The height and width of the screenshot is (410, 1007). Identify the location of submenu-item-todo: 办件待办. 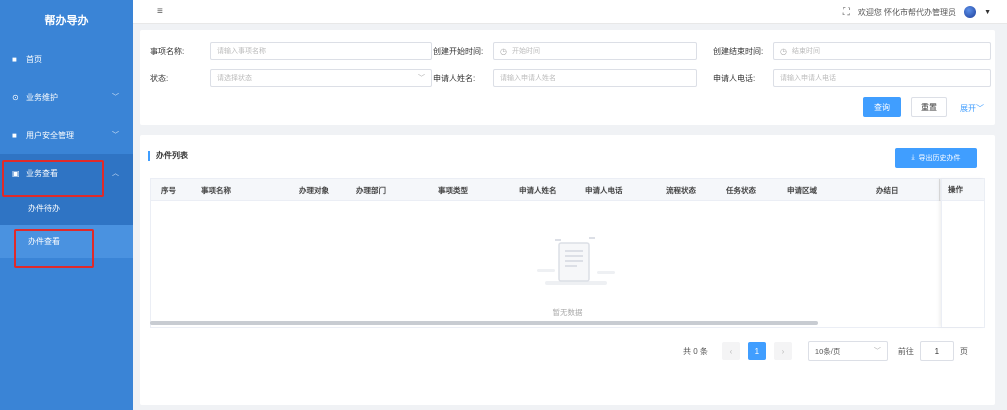
(66, 208).